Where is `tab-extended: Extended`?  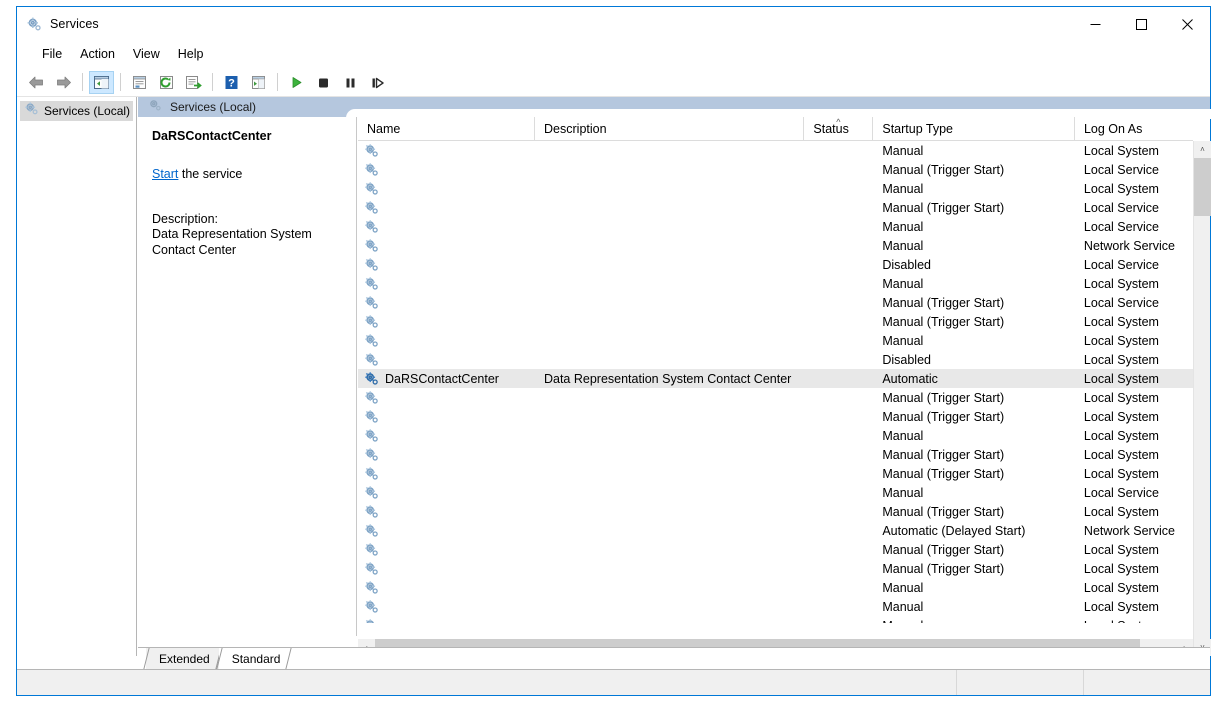 tab-extended: Extended is located at coordinates (182, 658).